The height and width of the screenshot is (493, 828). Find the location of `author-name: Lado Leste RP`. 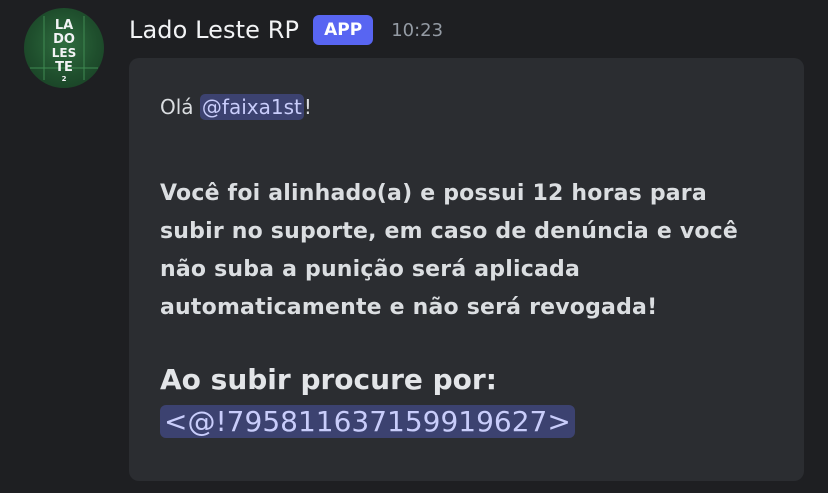

author-name: Lado Leste RP is located at coordinates (214, 30).